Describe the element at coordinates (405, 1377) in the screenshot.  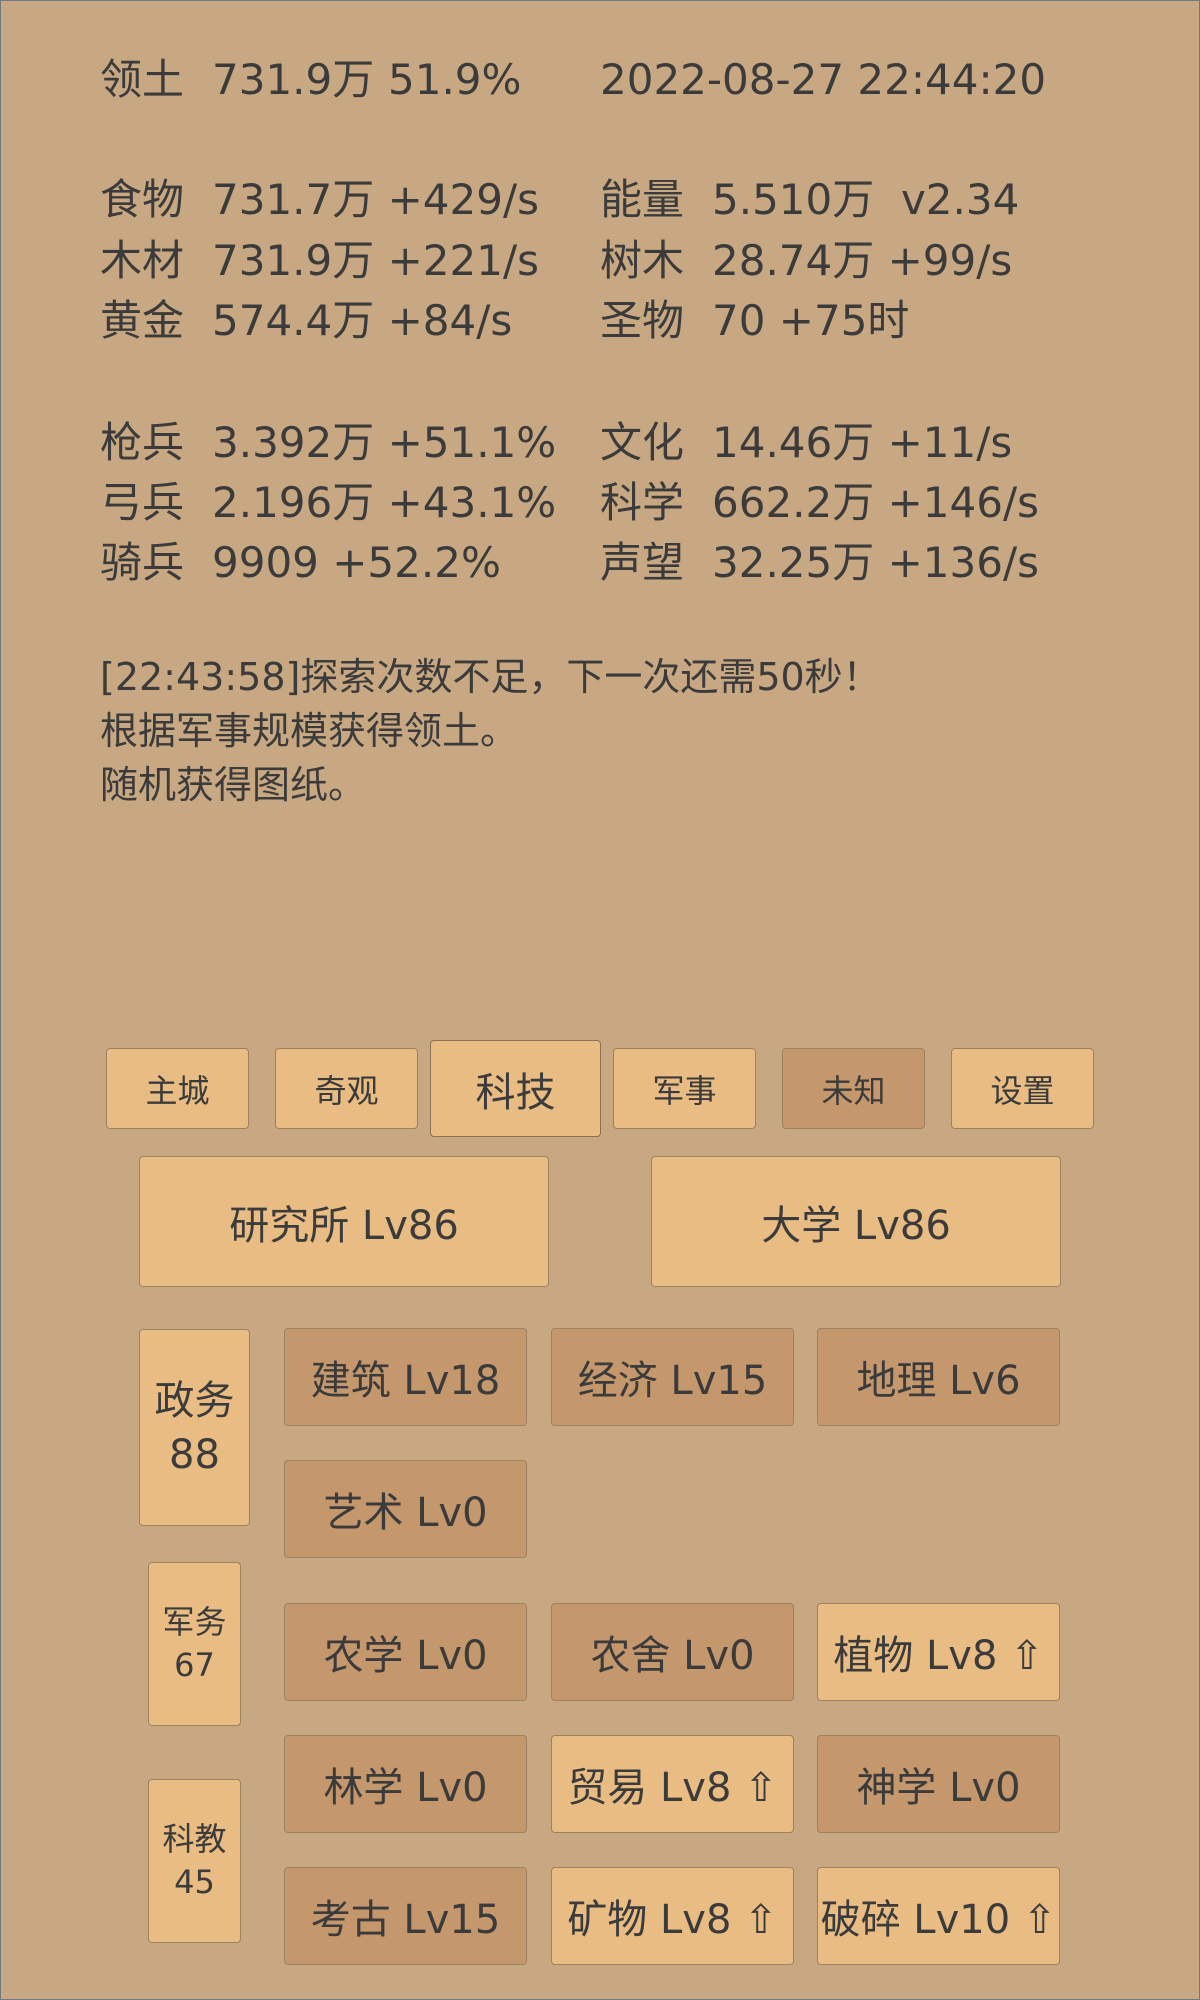
I see `skill-architecture: 建筑 Lv18` at that location.